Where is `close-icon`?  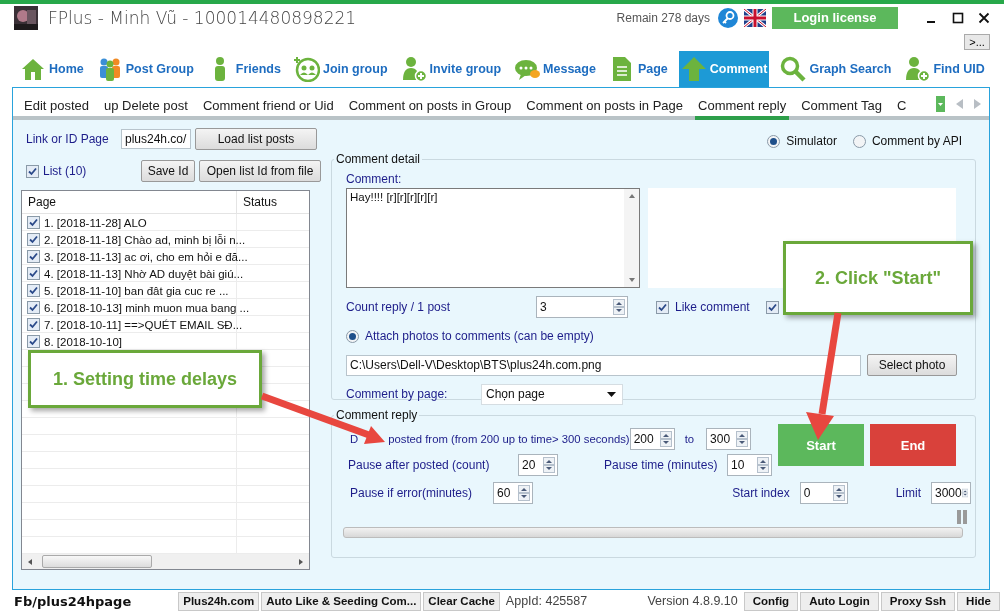 close-icon is located at coordinates (984, 17).